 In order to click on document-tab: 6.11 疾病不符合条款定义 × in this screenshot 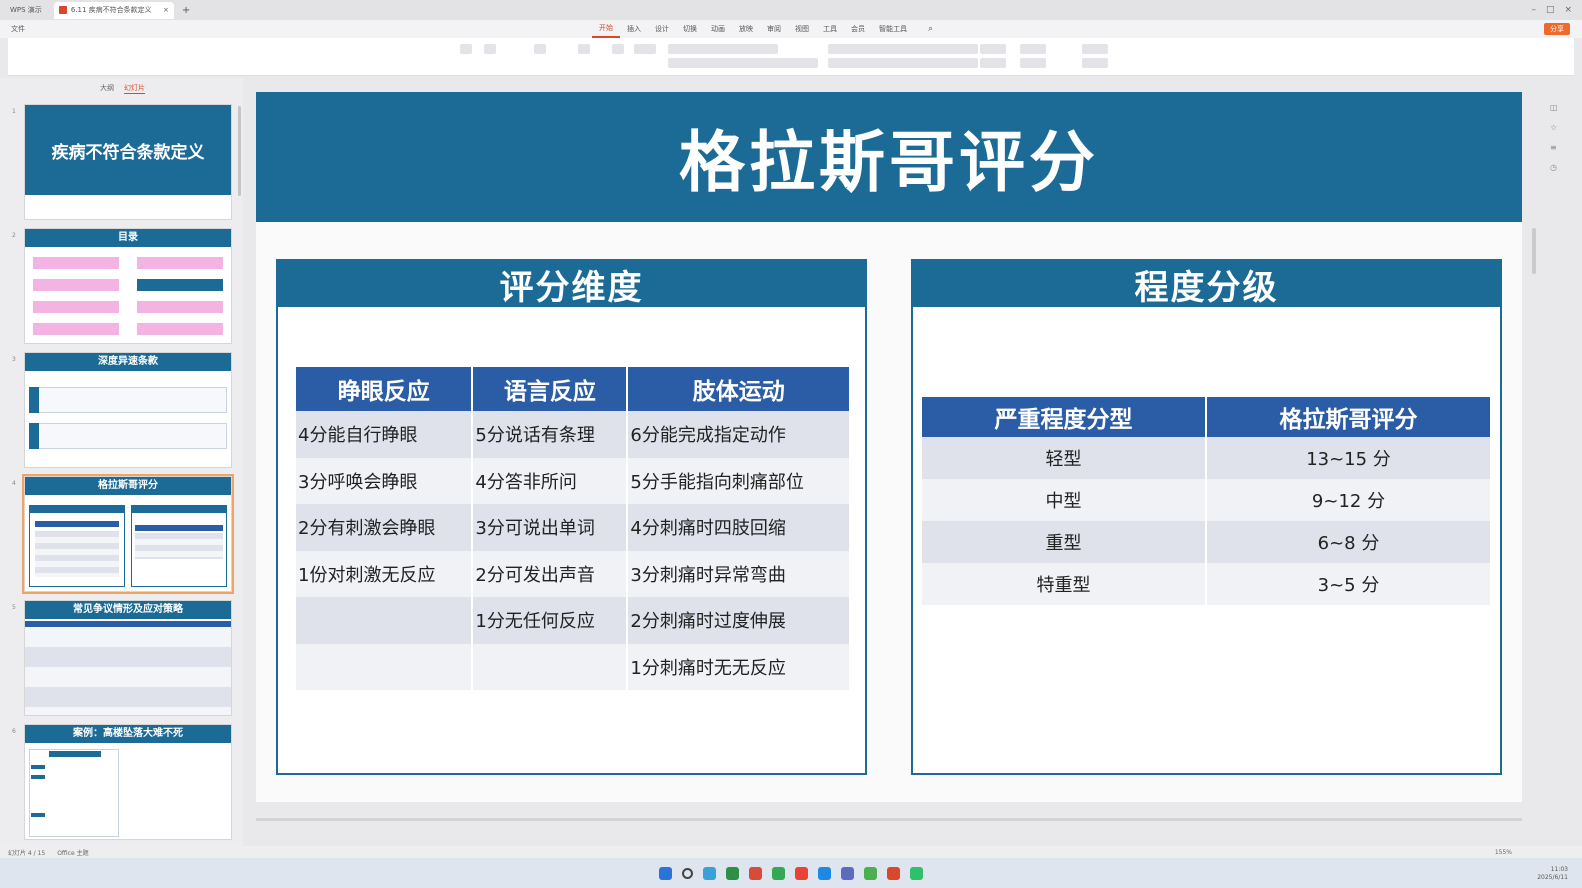, I will do `click(113, 10)`.